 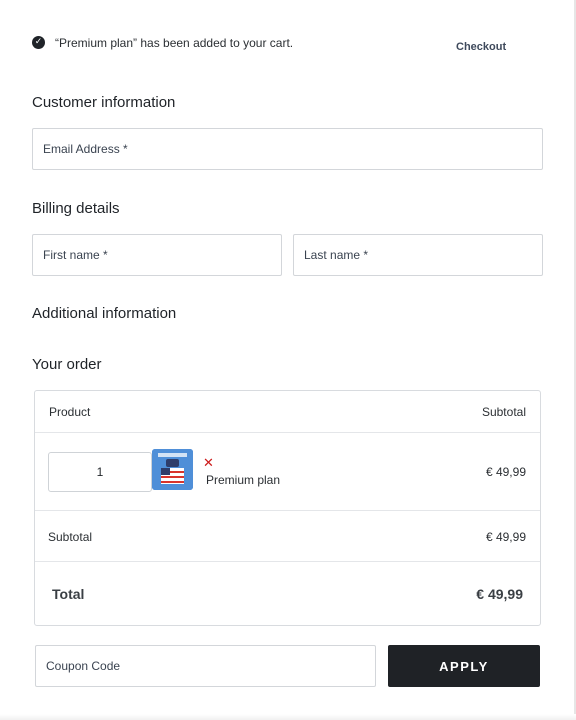 What do you see at coordinates (76, 208) in the screenshot?
I see `billing-details-heading: Billing details` at bounding box center [76, 208].